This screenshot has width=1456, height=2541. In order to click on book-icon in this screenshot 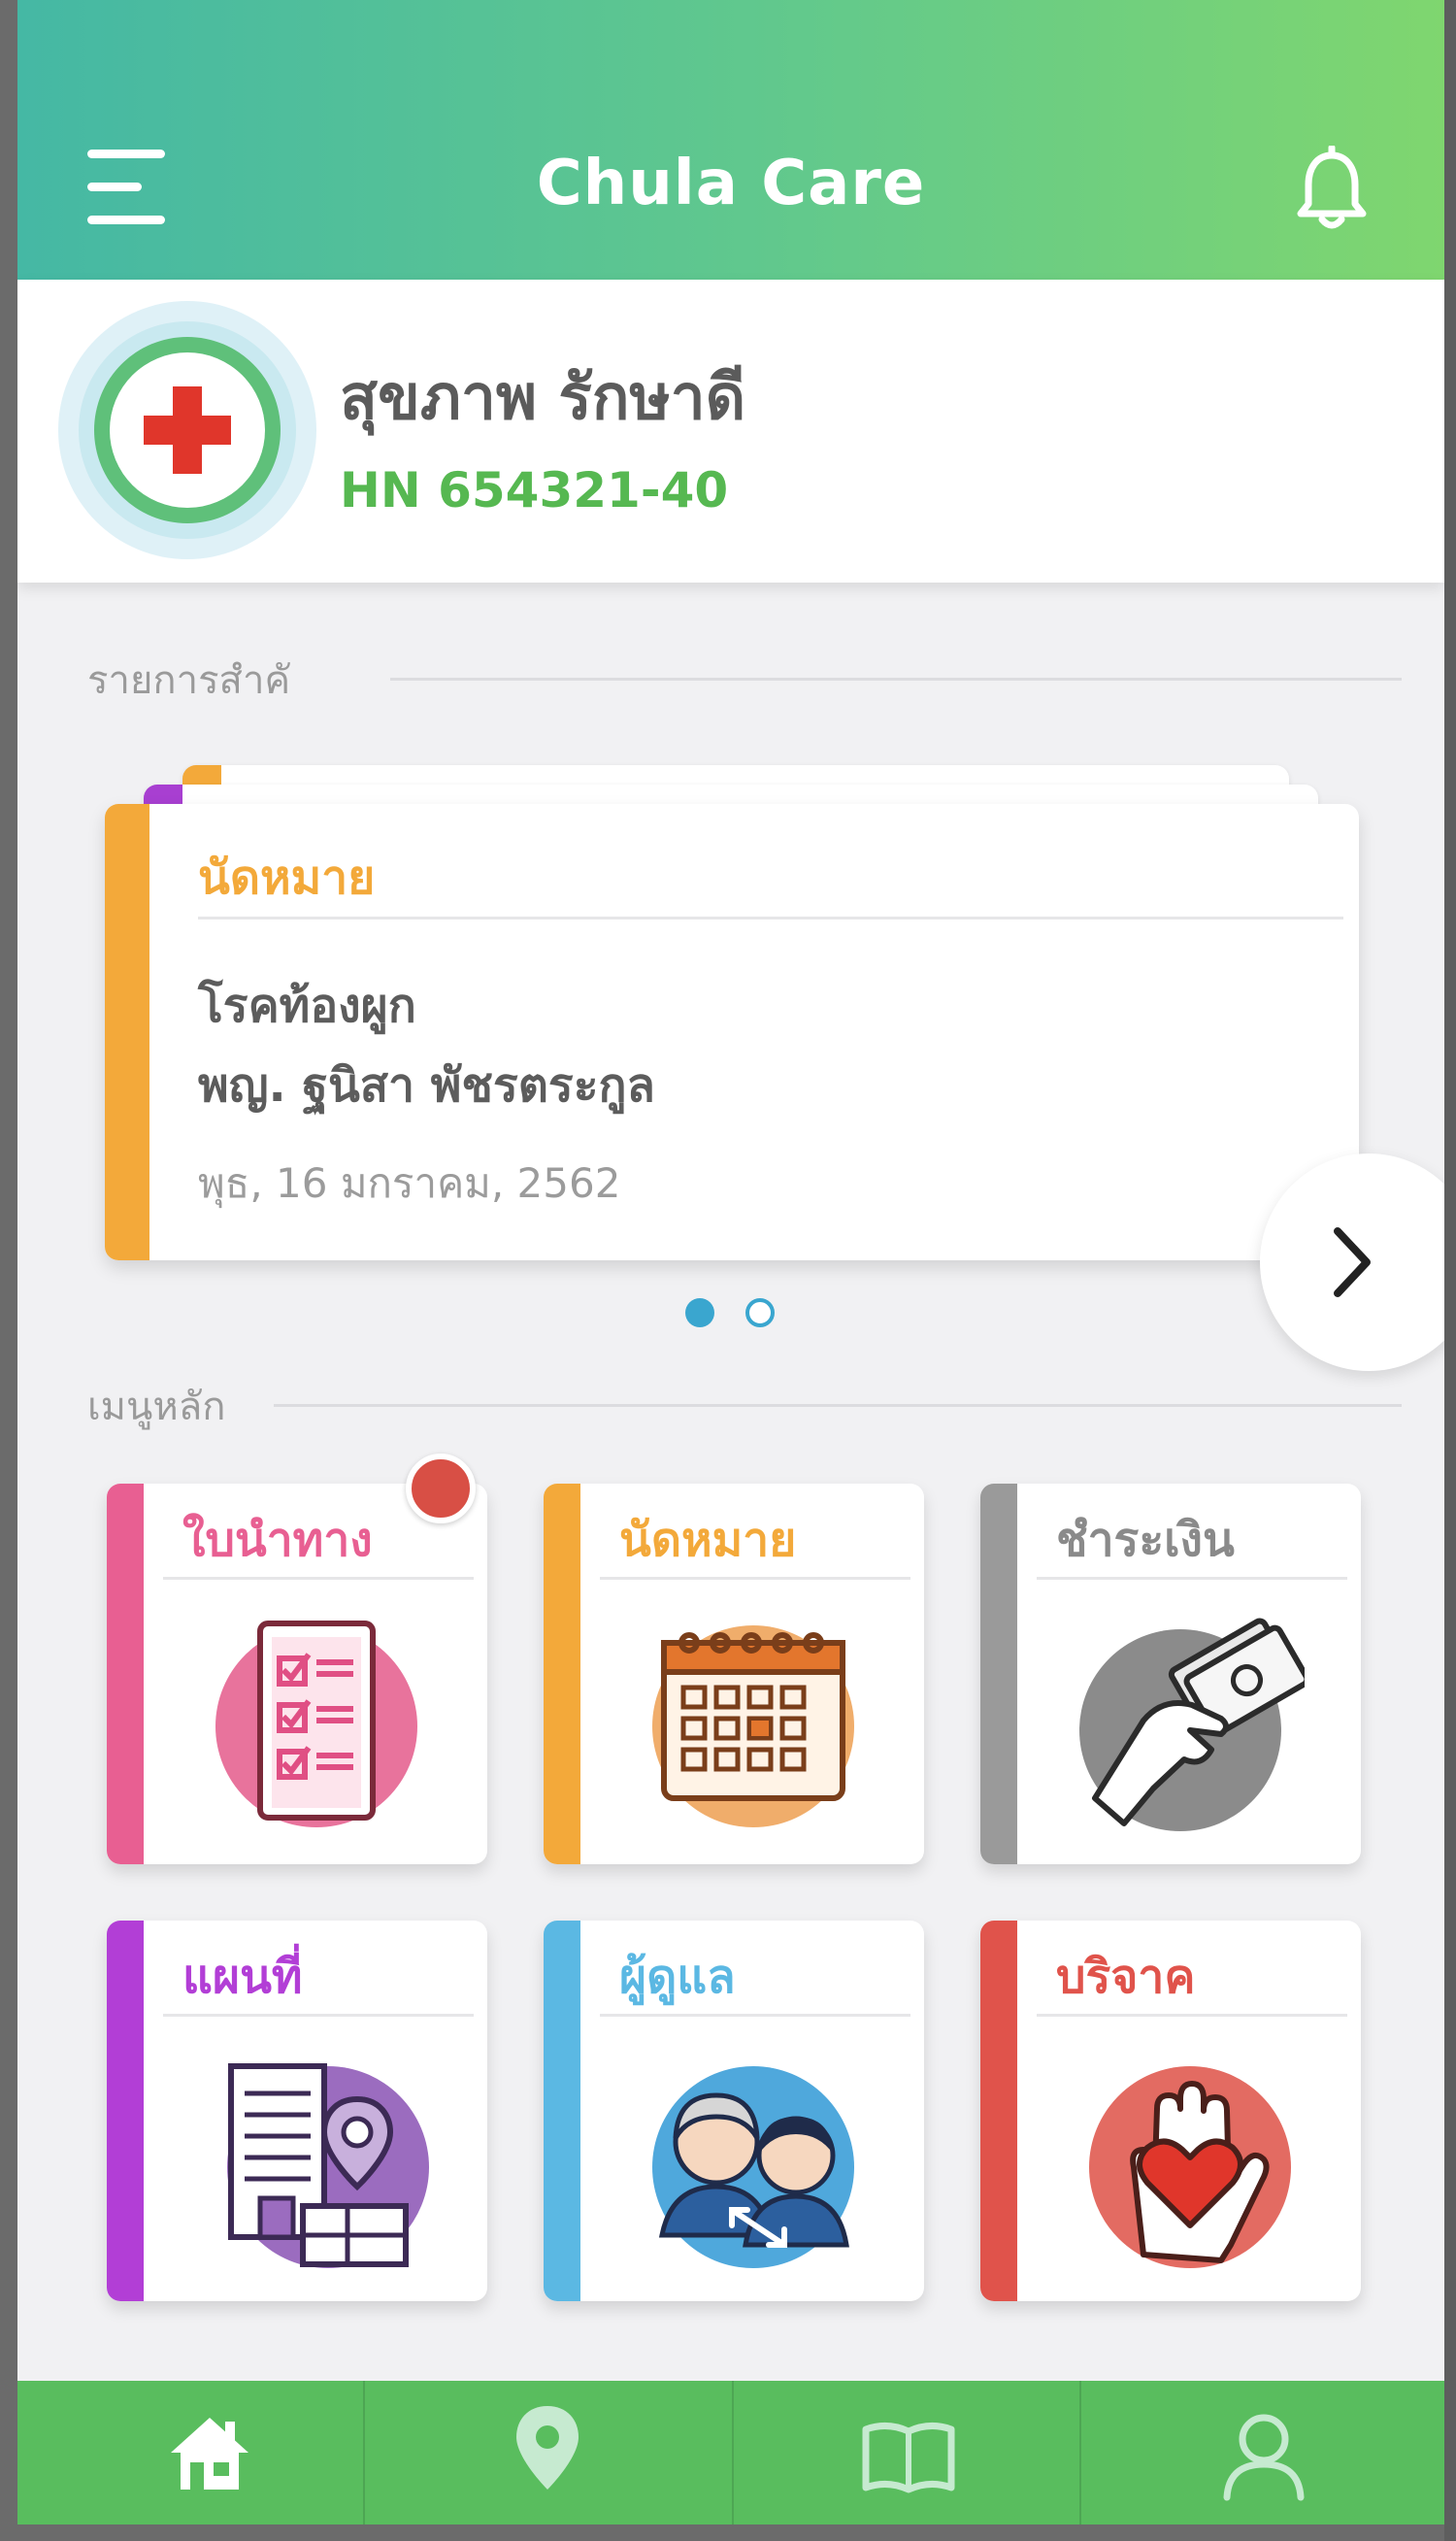, I will do `click(908, 2458)`.